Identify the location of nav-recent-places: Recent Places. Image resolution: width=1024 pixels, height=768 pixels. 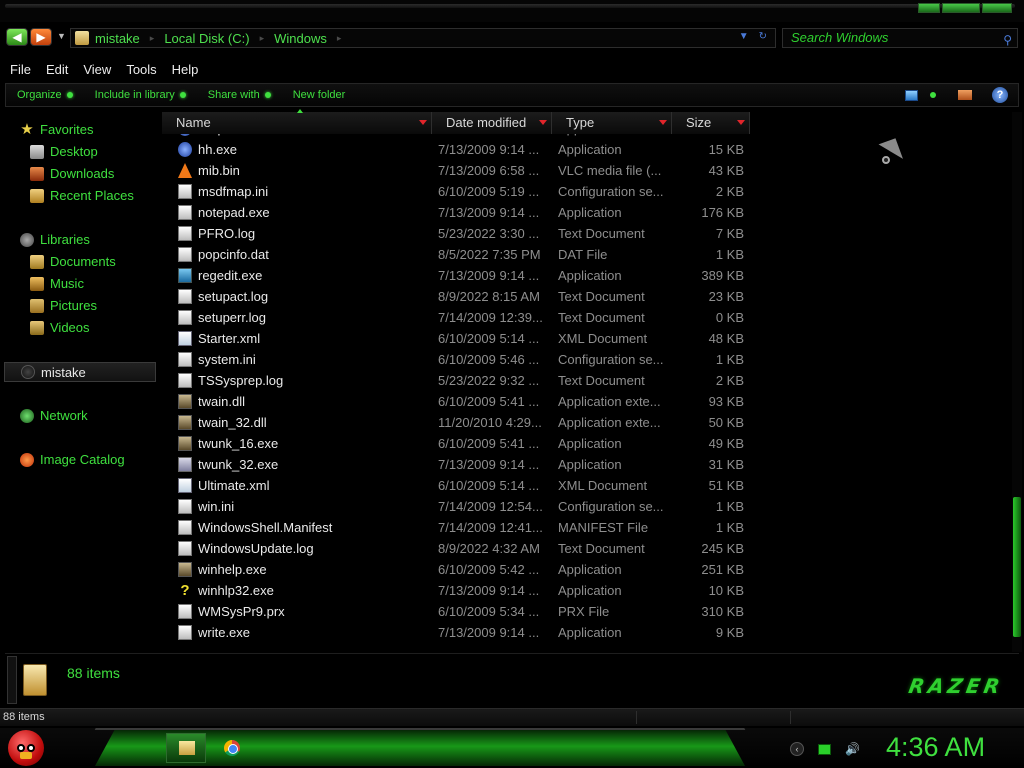
(82, 195).